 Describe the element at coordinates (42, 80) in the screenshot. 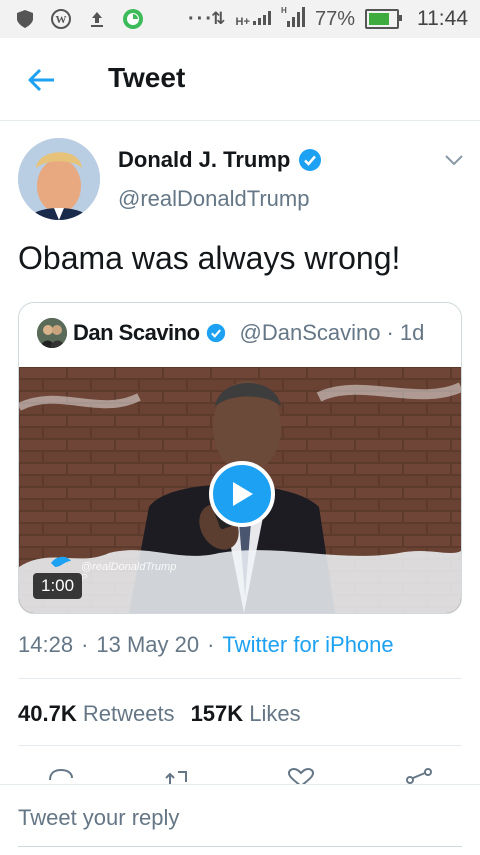

I see `back-arrow-icon` at that location.